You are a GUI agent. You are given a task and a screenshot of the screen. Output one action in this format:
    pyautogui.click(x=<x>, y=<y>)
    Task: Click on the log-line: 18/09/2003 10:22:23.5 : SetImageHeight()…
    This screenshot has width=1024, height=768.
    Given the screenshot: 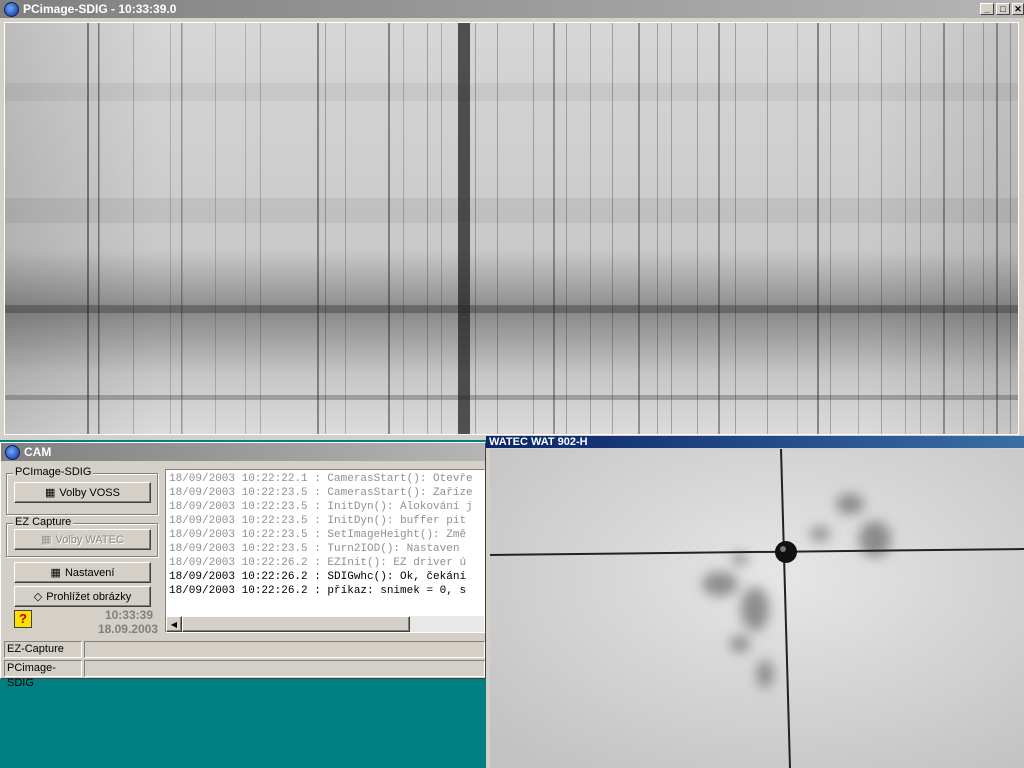 What is the action you would take?
    pyautogui.click(x=318, y=535)
    